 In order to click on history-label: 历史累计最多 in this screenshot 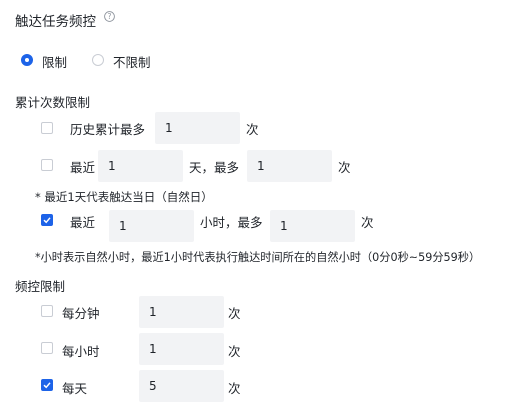, I will do `click(108, 129)`.